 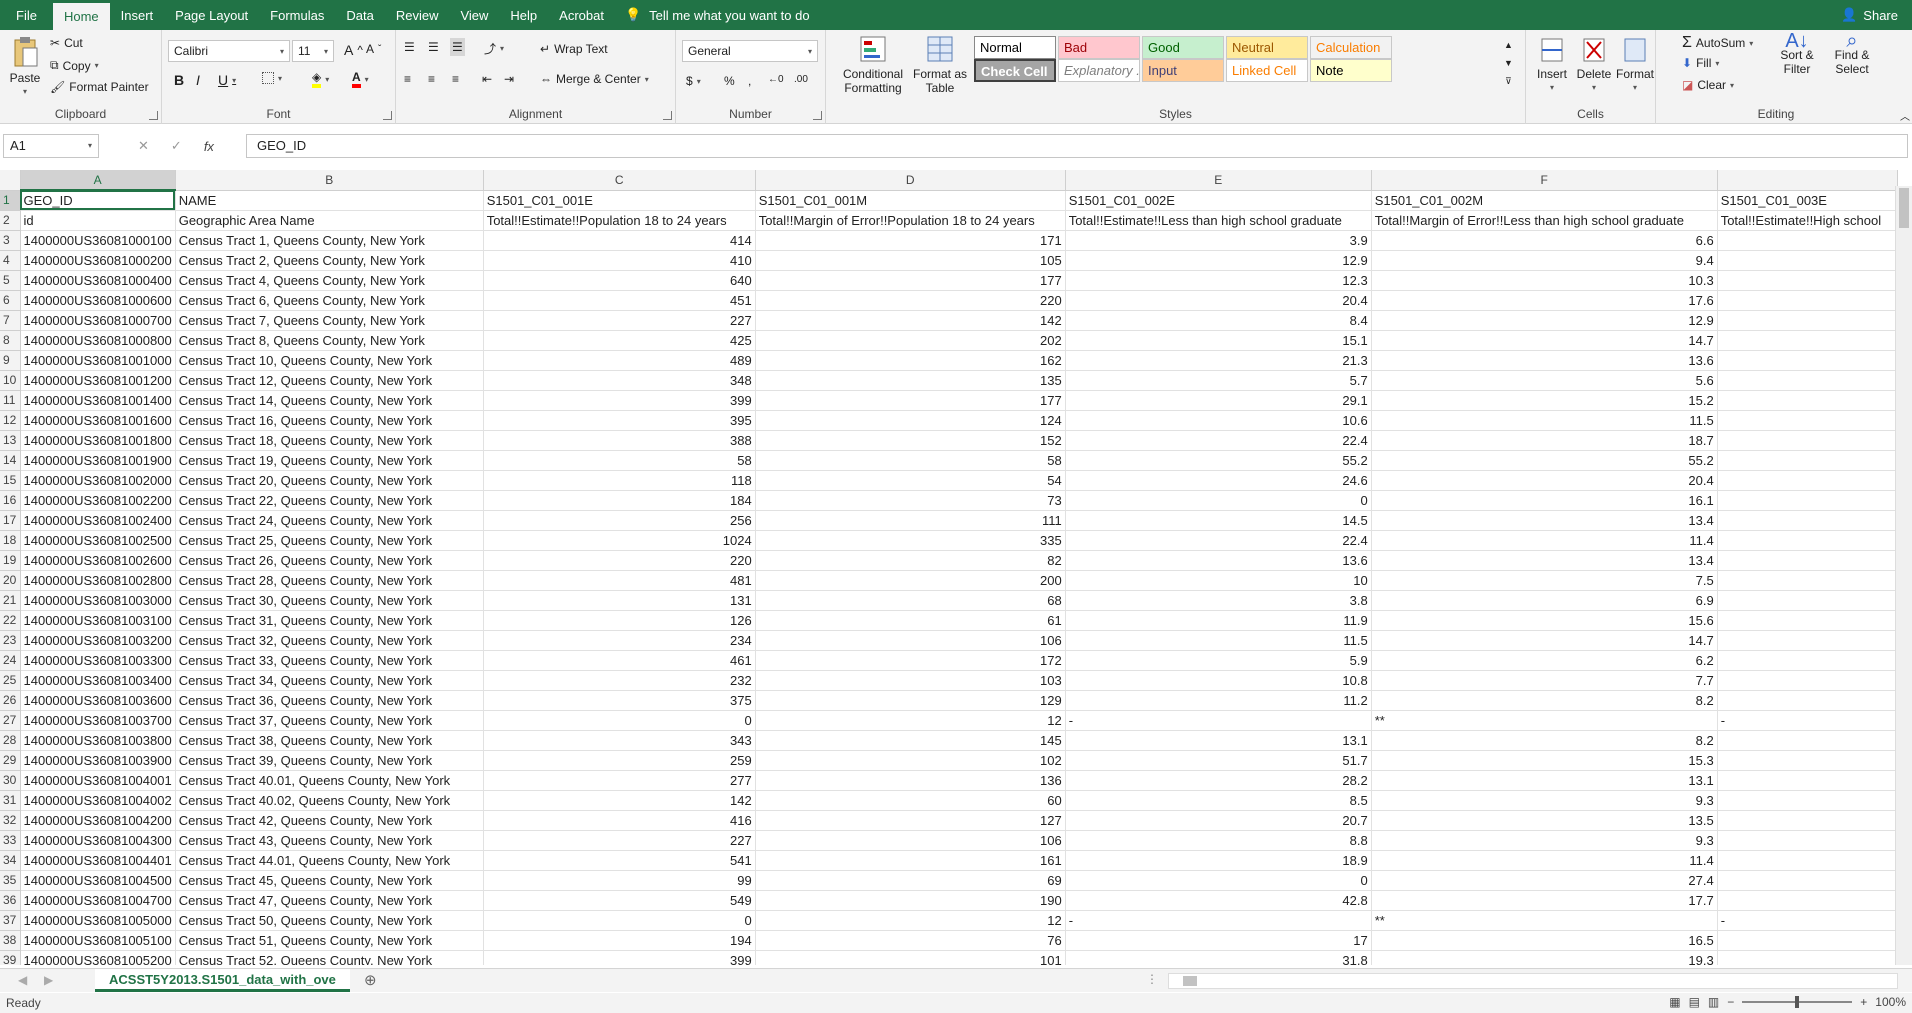 What do you see at coordinates (329, 500) in the screenshot?
I see `grid-cell: Census Tract 22, Queens County, New York` at bounding box center [329, 500].